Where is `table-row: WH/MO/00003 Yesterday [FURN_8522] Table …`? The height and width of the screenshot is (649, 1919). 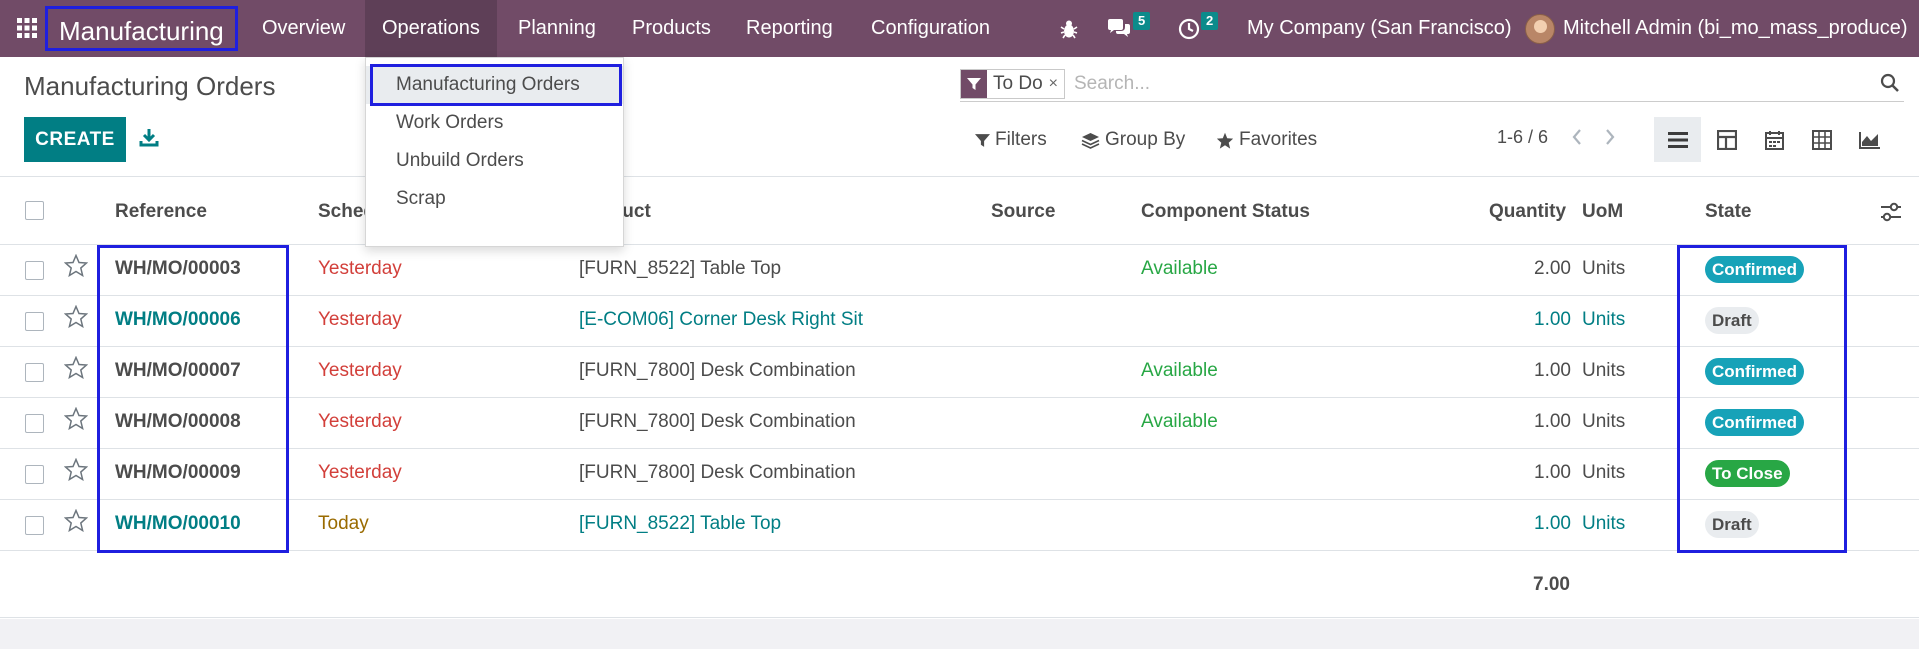
table-row: WH/MO/00003 Yesterday [FURN_8522] Table … is located at coordinates (959, 270).